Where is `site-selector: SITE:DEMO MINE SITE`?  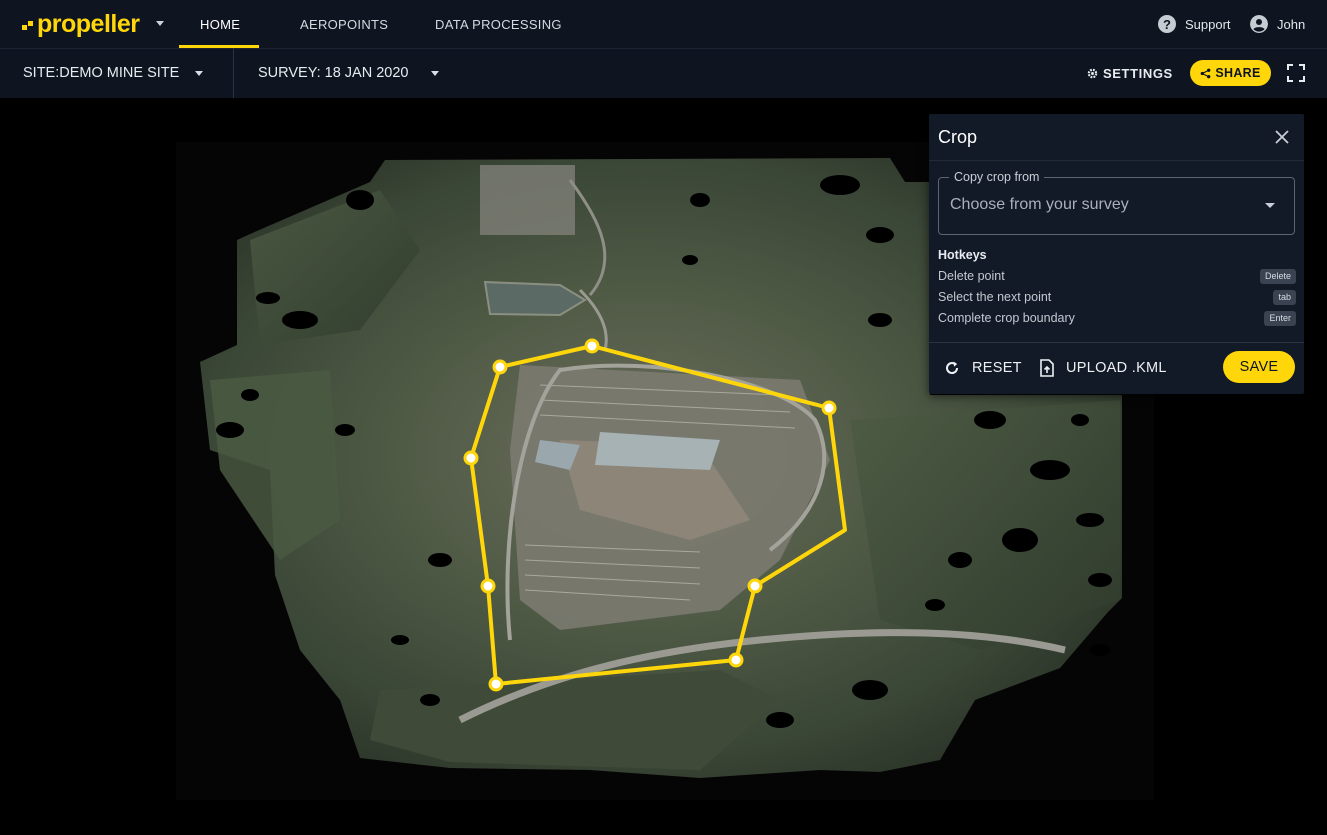
site-selector: SITE:DEMO MINE SITE is located at coordinates (113, 73).